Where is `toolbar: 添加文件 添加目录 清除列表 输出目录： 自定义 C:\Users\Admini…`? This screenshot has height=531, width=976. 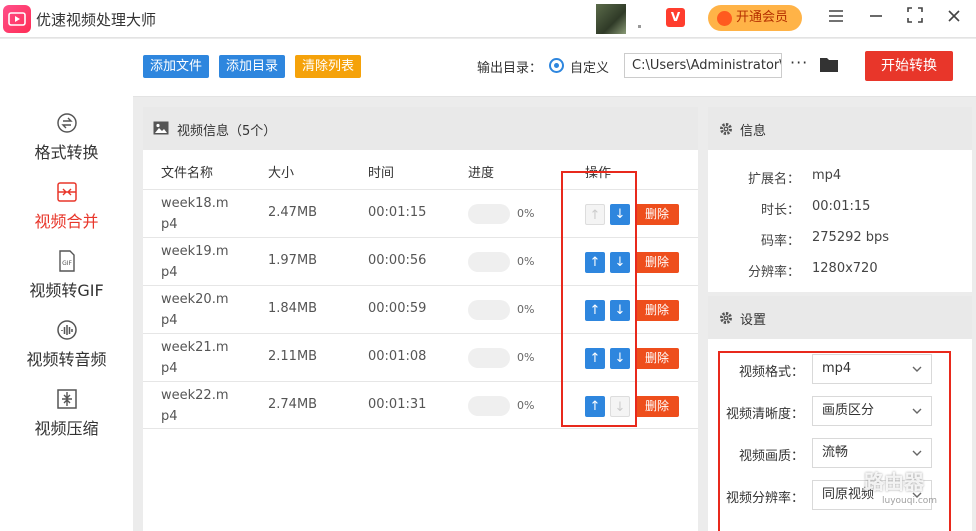
toolbar: 添加文件 添加目录 清除列表 输出目录： 自定义 C:\Users\Admini… is located at coordinates (554, 68).